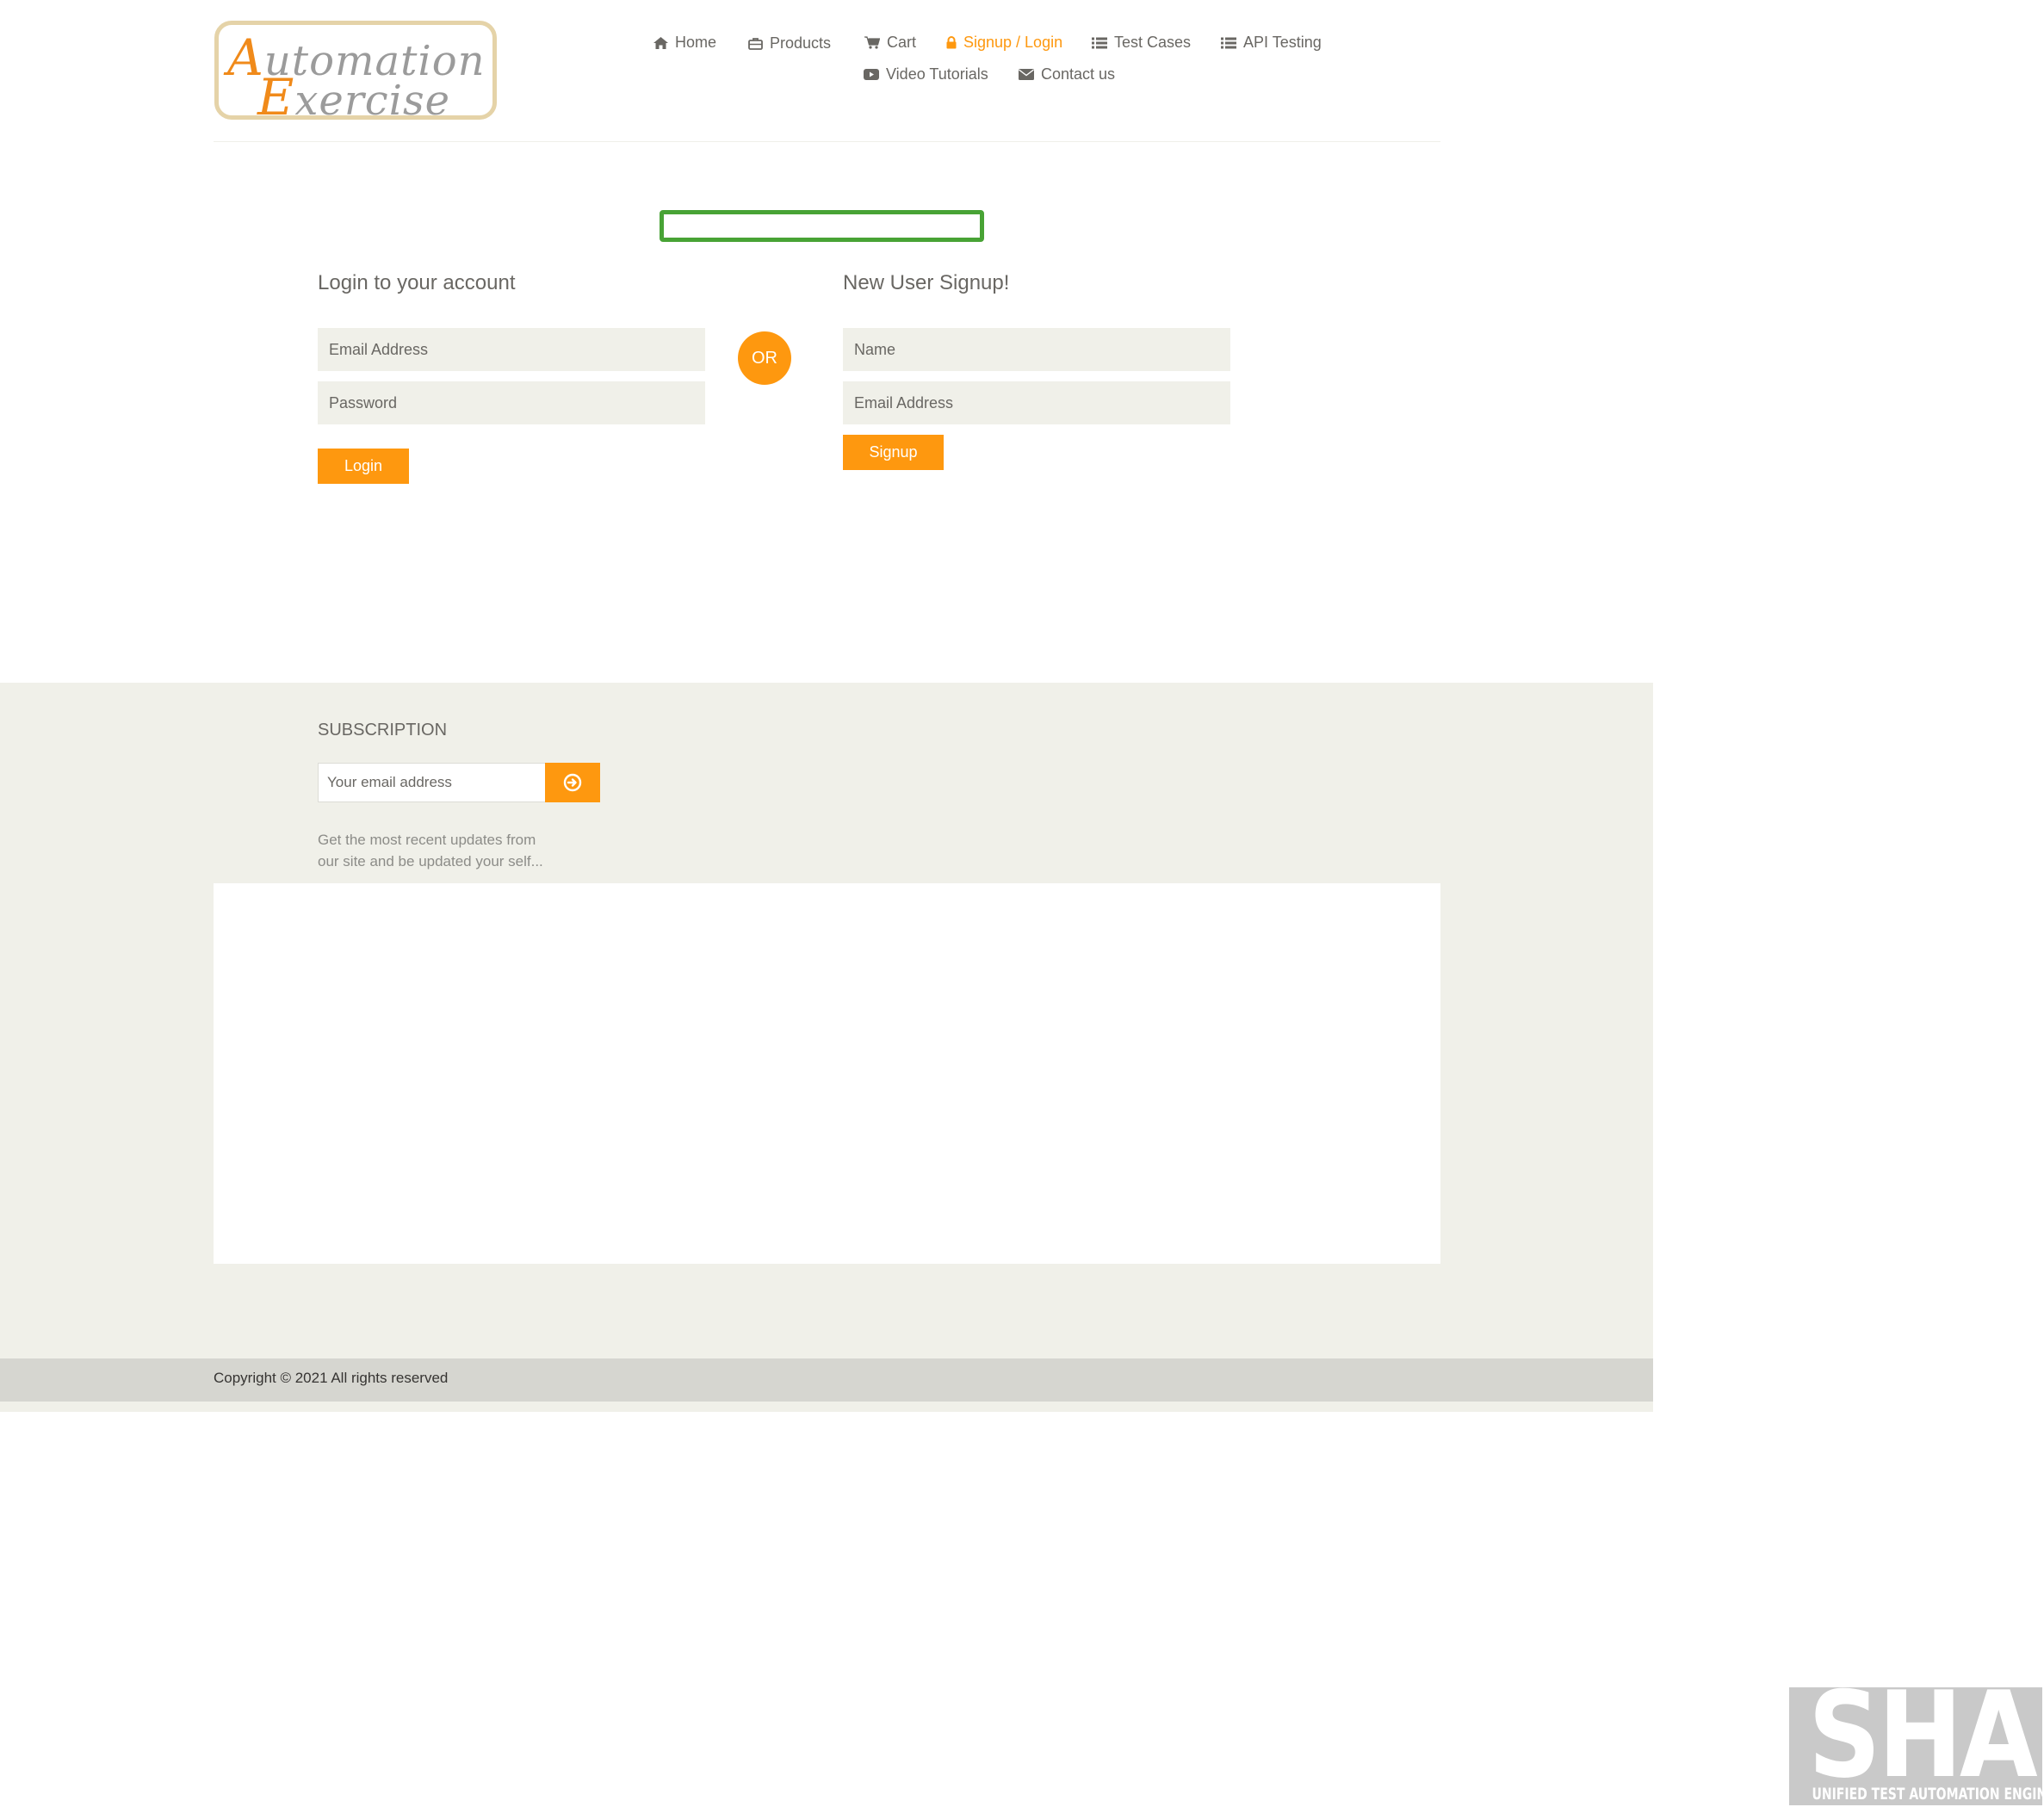 The height and width of the screenshot is (1807, 2044). Describe the element at coordinates (660, 42) in the screenshot. I see `home-icon` at that location.